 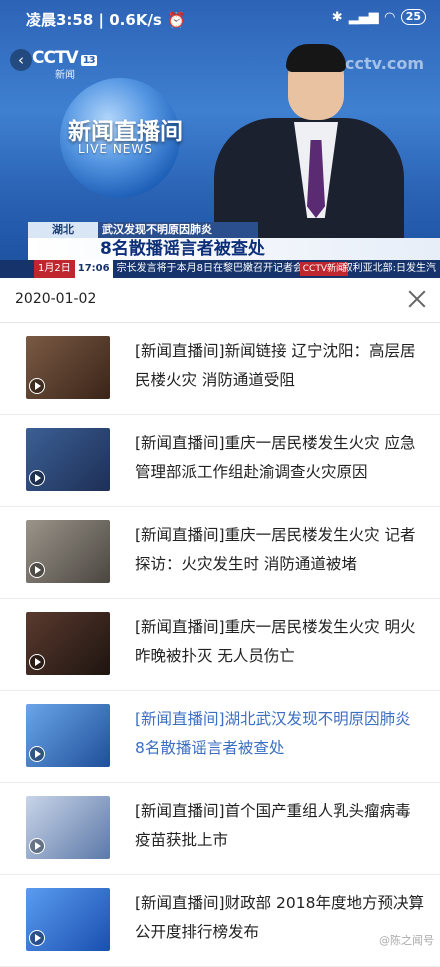 I want to click on date-header: 2020-01-02, so click(x=220, y=300).